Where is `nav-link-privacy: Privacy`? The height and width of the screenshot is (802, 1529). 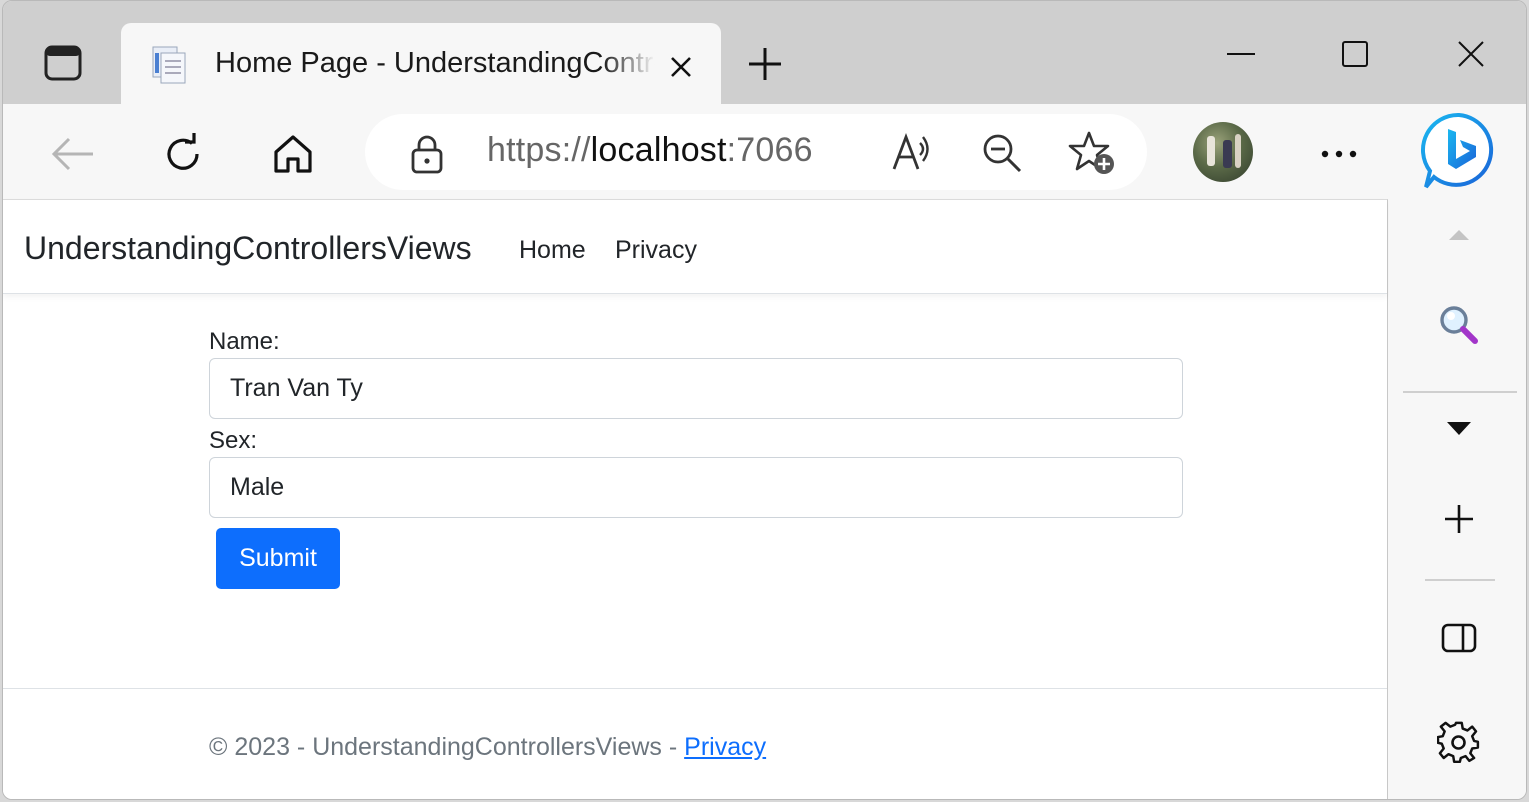 nav-link-privacy: Privacy is located at coordinates (656, 250).